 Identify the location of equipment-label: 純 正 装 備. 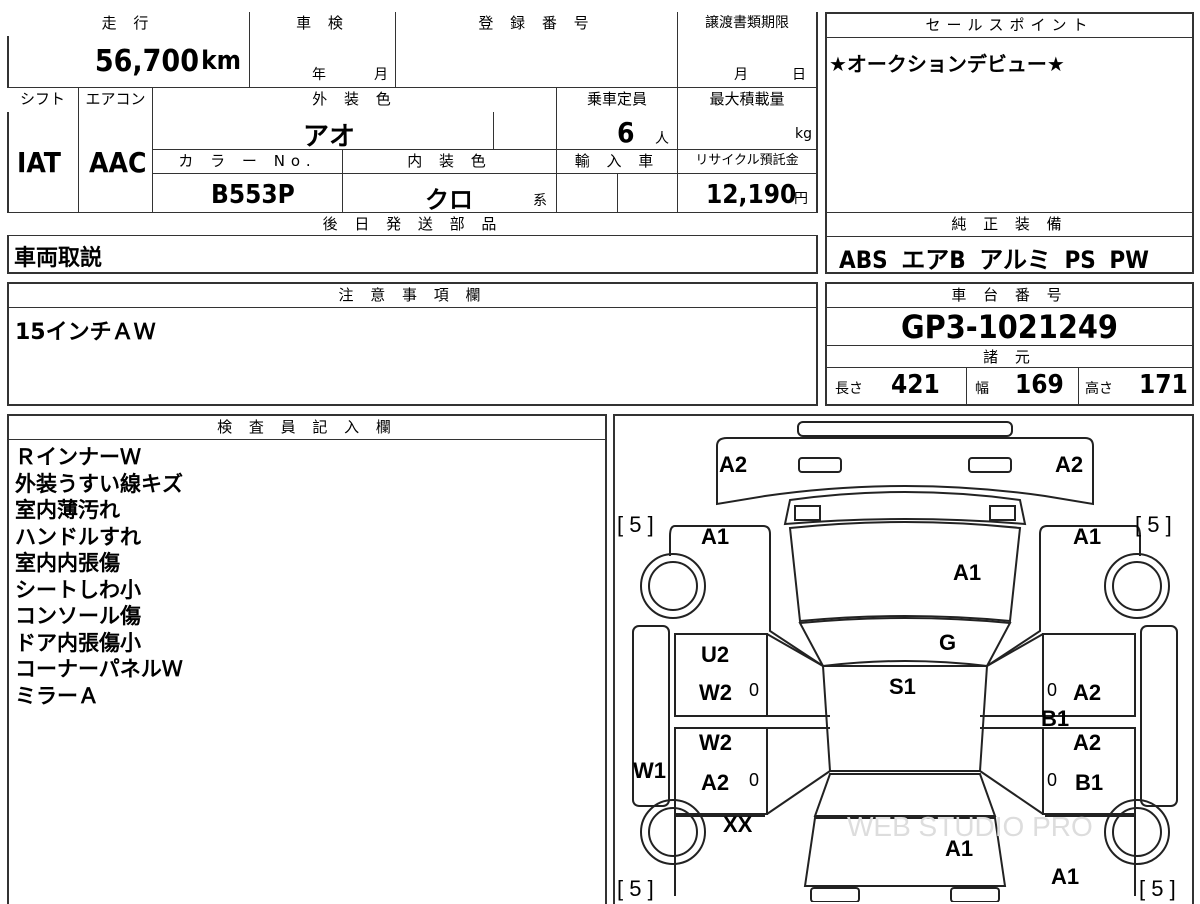
(1009, 225).